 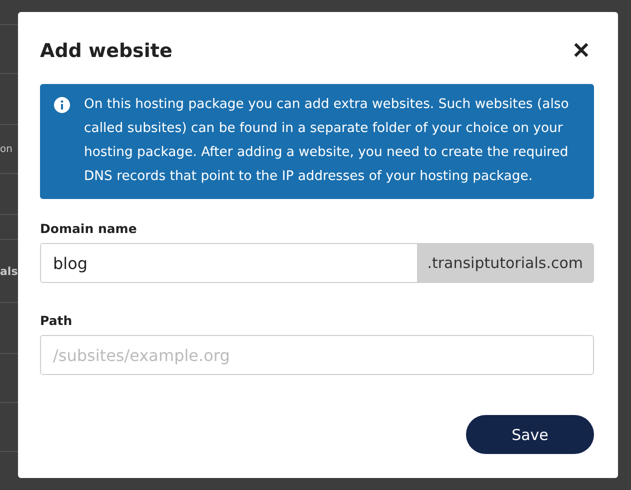 What do you see at coordinates (327, 141) in the screenshot?
I see `info-text: On this hosting package you can add extra websites. Such websites (also called subsites) can be found in a separate folder of your choice on your hosting package. After adding a website, you need to create the required DNS records that point to the IP addresses of your hosting package.` at bounding box center [327, 141].